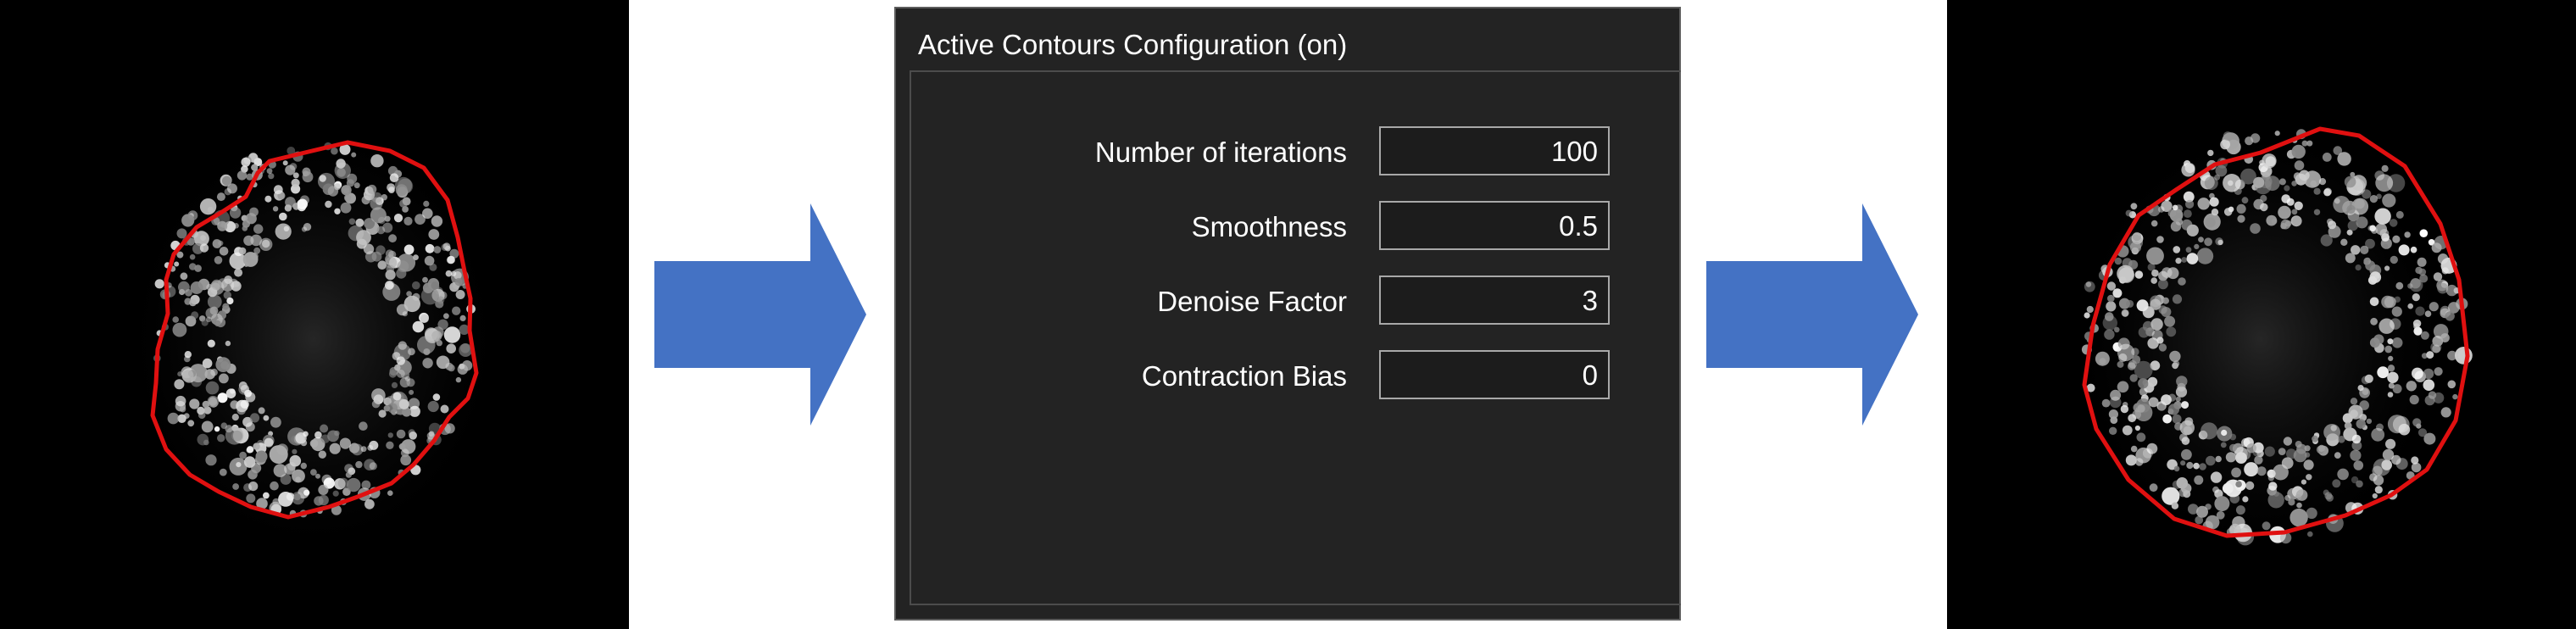  What do you see at coordinates (1297, 302) in the screenshot?
I see `field-denoise-factor: Denoise Factor 3` at bounding box center [1297, 302].